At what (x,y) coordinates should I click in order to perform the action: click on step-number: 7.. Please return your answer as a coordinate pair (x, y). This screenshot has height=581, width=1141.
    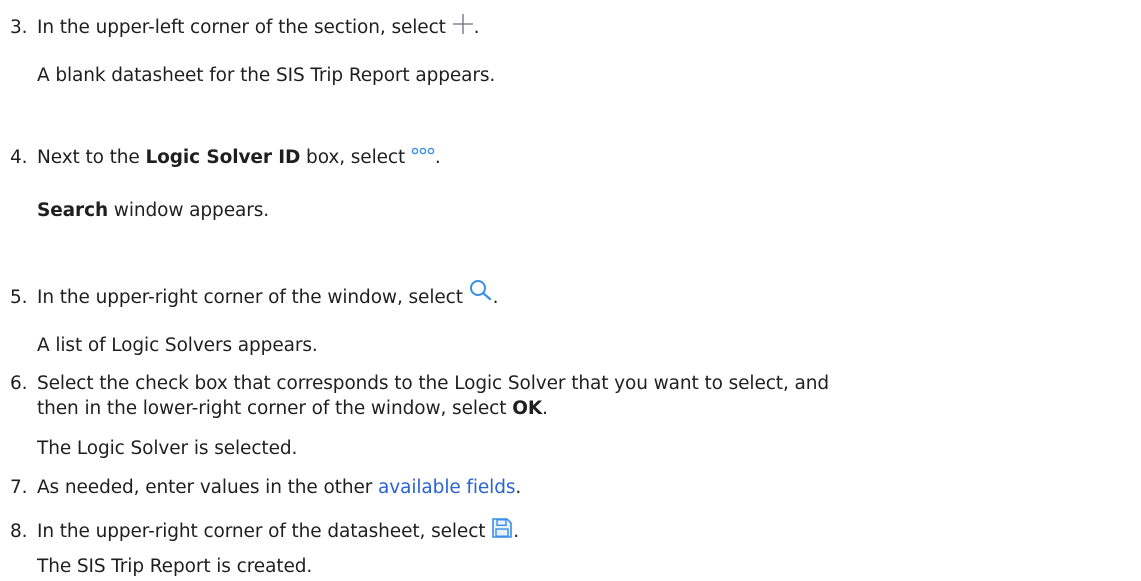
    Looking at the image, I should click on (19, 487).